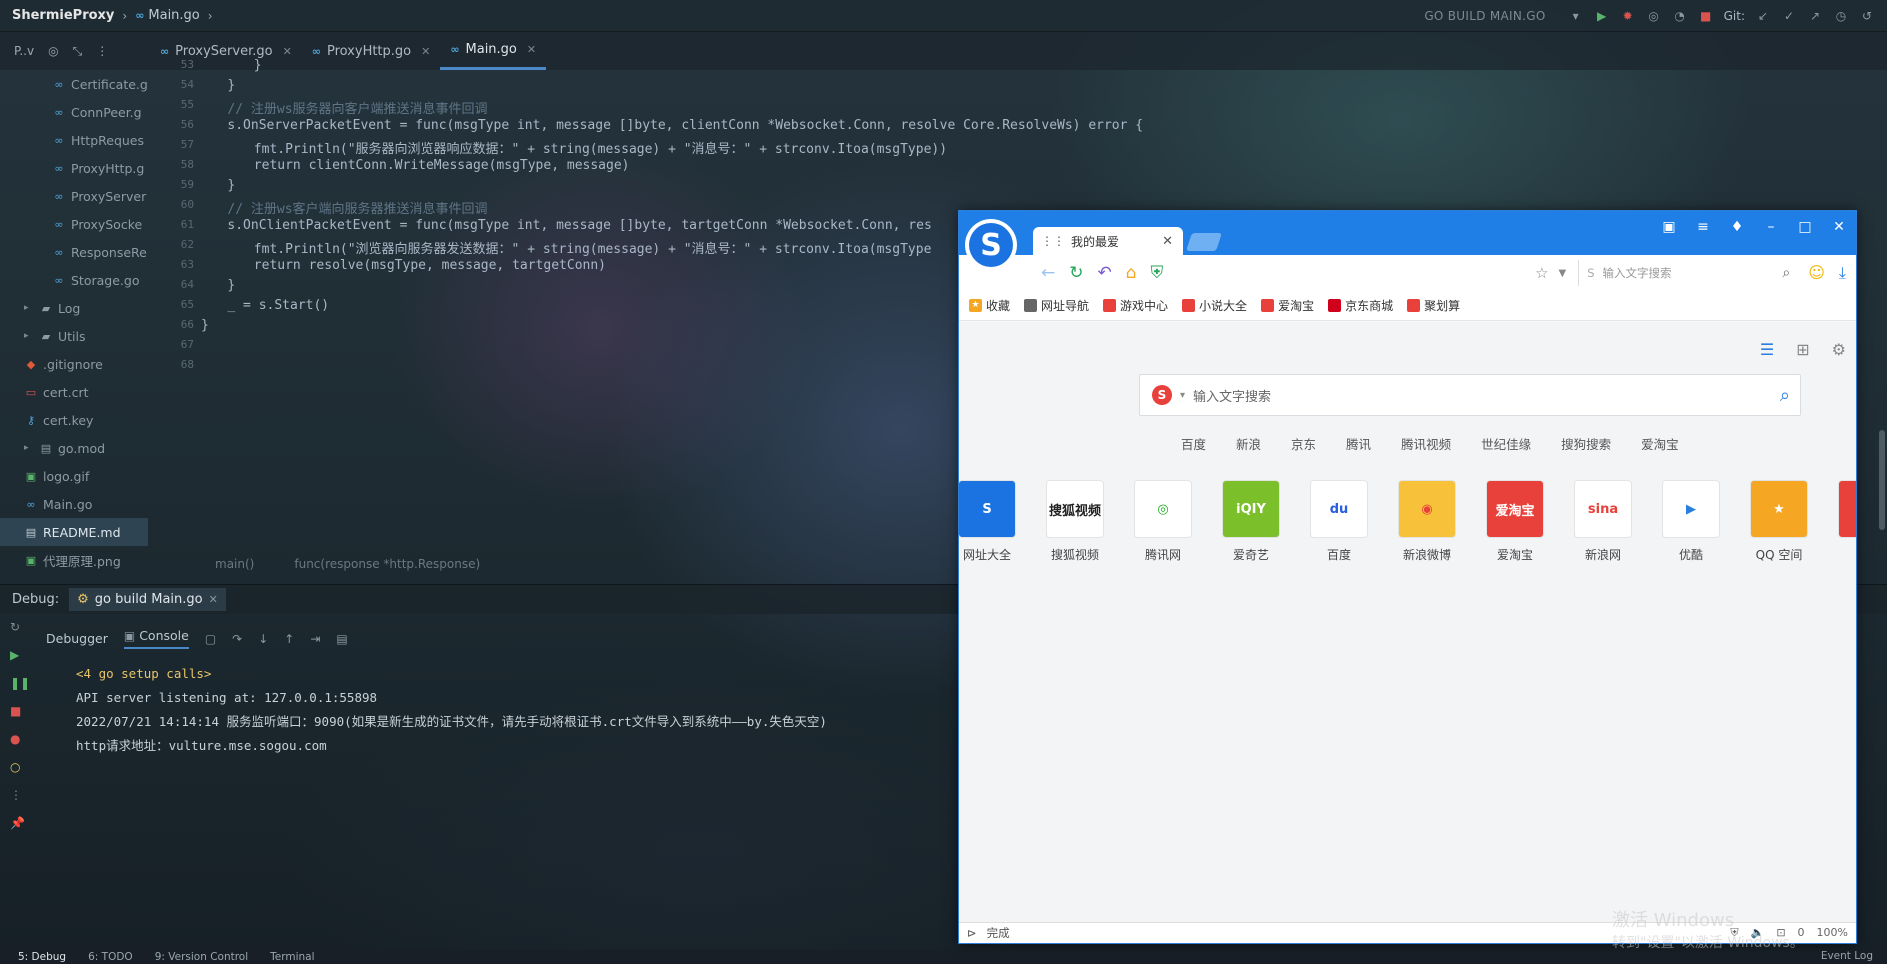  What do you see at coordinates (74, 476) in the screenshot?
I see `tree-item: ▣ logo.gif` at bounding box center [74, 476].